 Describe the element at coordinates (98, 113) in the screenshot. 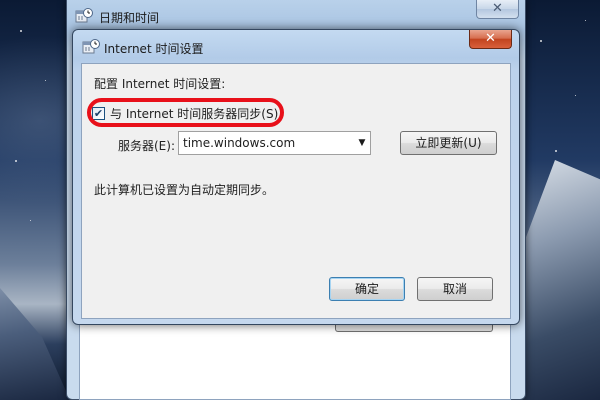

I see `sync-checkbox: ✔` at that location.